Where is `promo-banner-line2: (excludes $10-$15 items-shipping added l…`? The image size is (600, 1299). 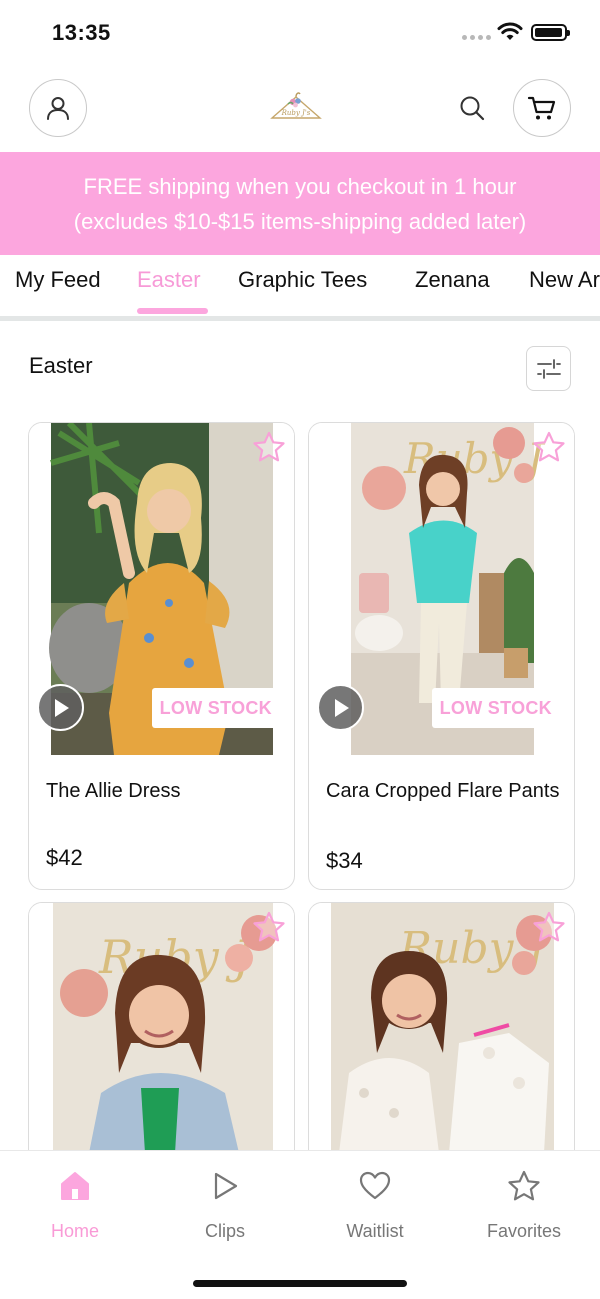
promo-banner-line2: (excludes $10-$15 items-shipping added l… is located at coordinates (300, 221).